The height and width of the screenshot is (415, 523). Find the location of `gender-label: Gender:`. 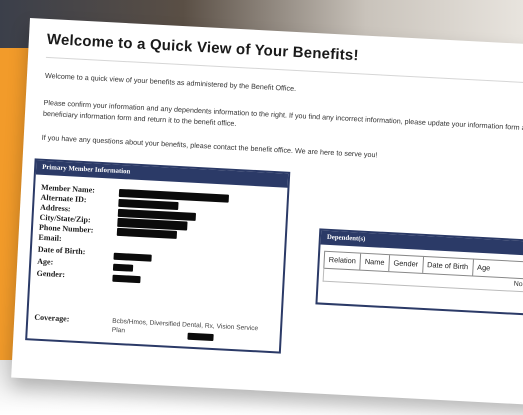

gender-label: Gender: is located at coordinates (51, 274).